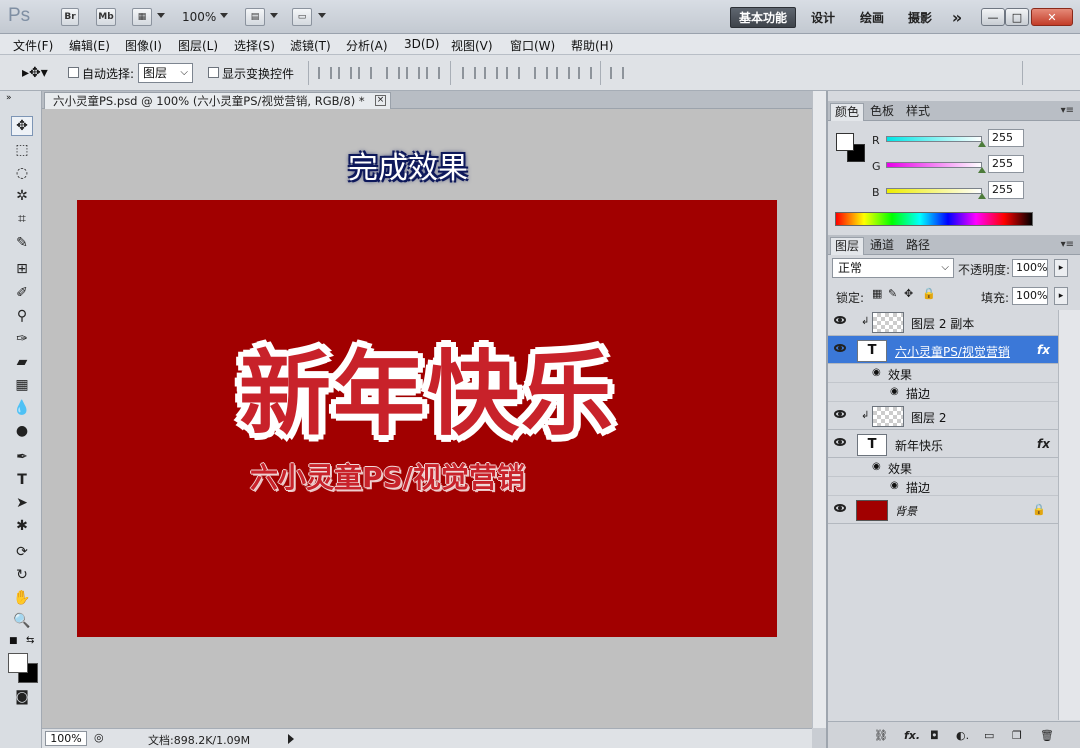 Image resolution: width=1080 pixels, height=748 pixels. What do you see at coordinates (198, 45) in the screenshot?
I see `menu-layer: 图层(L)` at bounding box center [198, 45].